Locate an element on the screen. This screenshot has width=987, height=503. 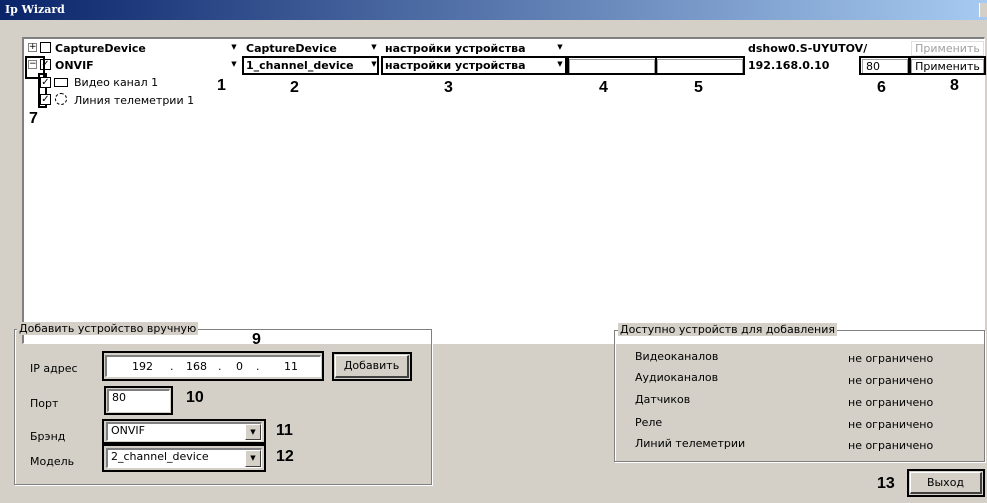
device-settings: настройки устройства is located at coordinates (455, 48).